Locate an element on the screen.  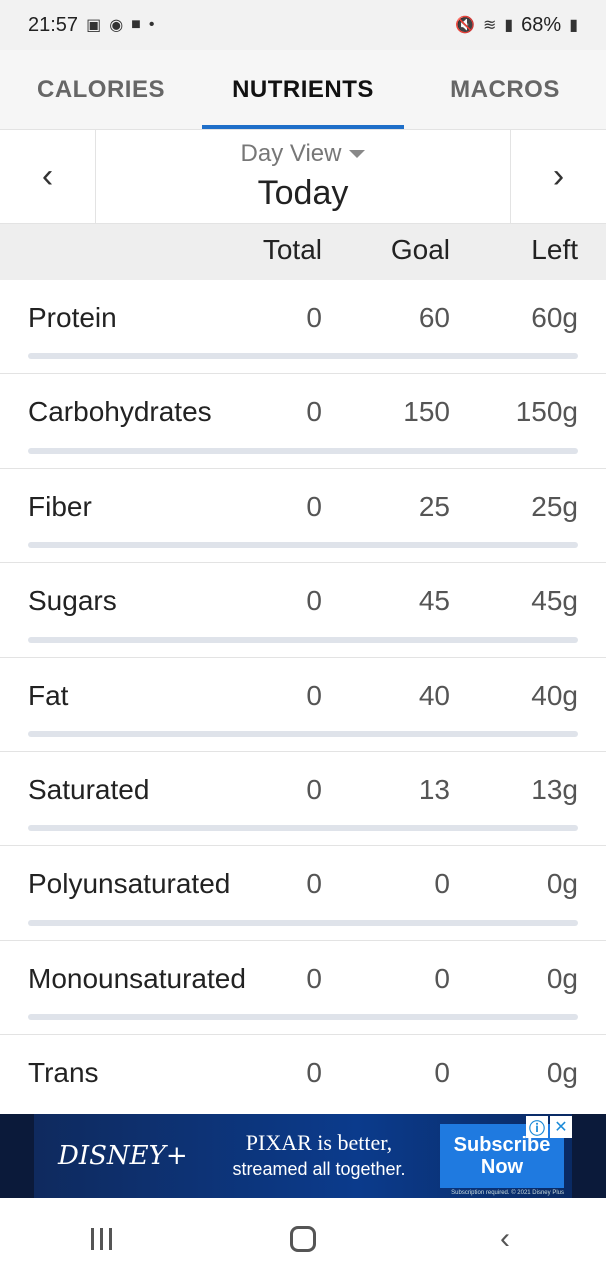
date-center: Day View Today is located at coordinates (303, 176).